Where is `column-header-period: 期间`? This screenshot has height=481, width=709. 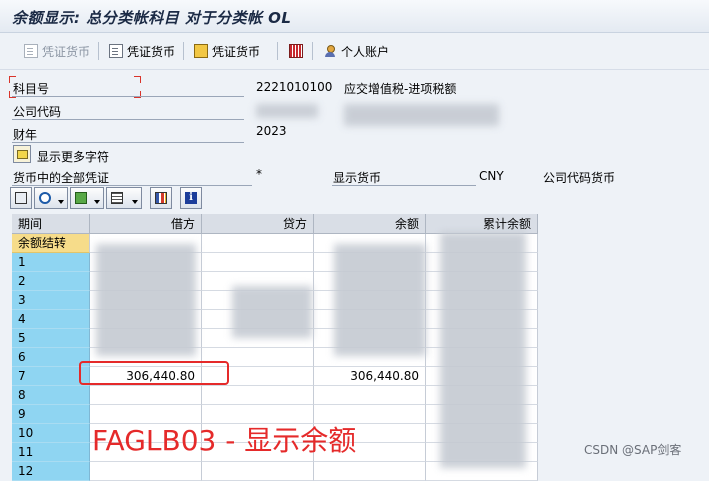
column-header-period: 期间 is located at coordinates (51, 224).